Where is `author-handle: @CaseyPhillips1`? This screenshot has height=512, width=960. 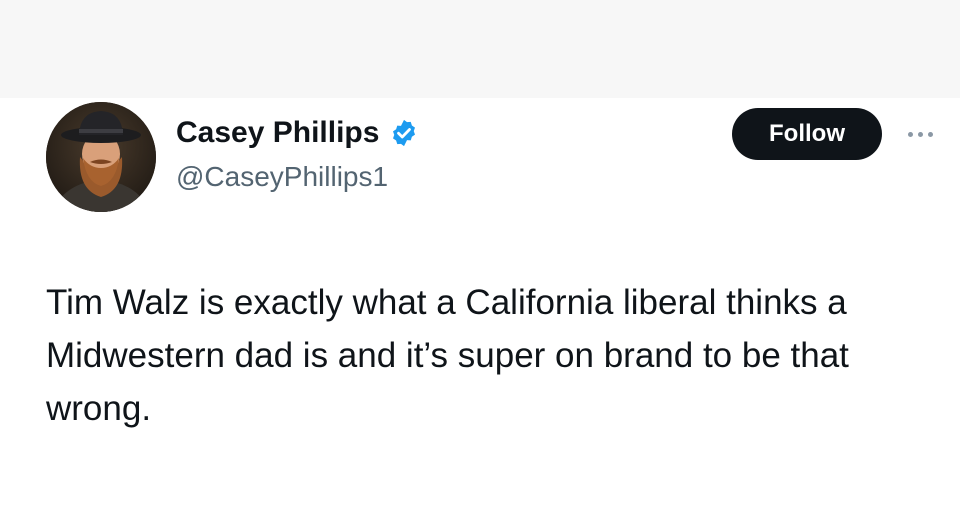
author-handle: @CaseyPhillips1 is located at coordinates (282, 177).